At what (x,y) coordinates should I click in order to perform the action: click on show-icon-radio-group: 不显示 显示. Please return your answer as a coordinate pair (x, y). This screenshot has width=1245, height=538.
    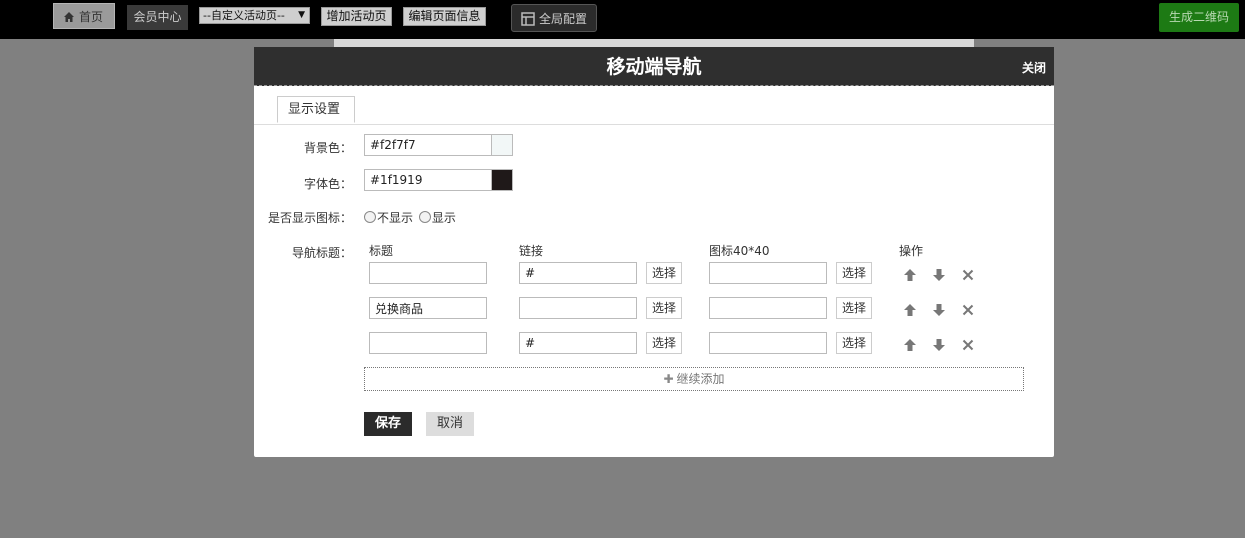
    Looking at the image, I should click on (410, 217).